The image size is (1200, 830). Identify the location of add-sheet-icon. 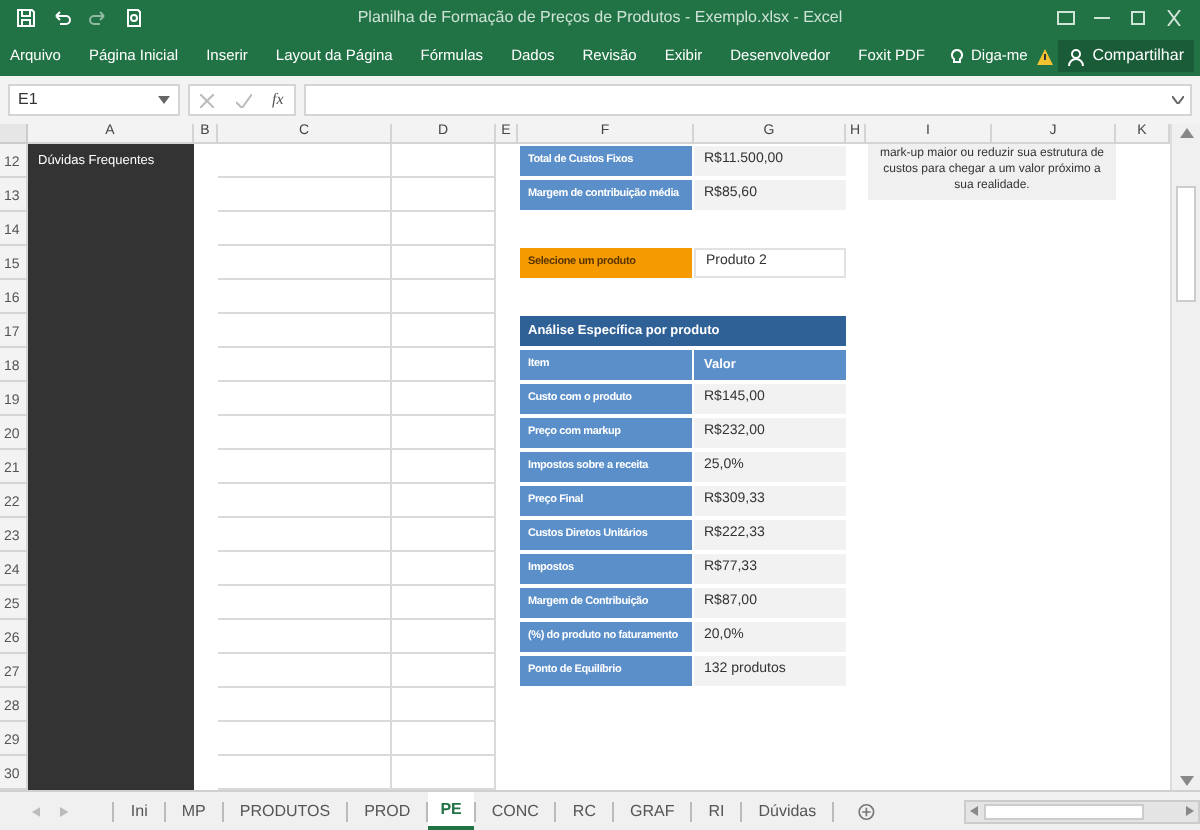
(867, 811).